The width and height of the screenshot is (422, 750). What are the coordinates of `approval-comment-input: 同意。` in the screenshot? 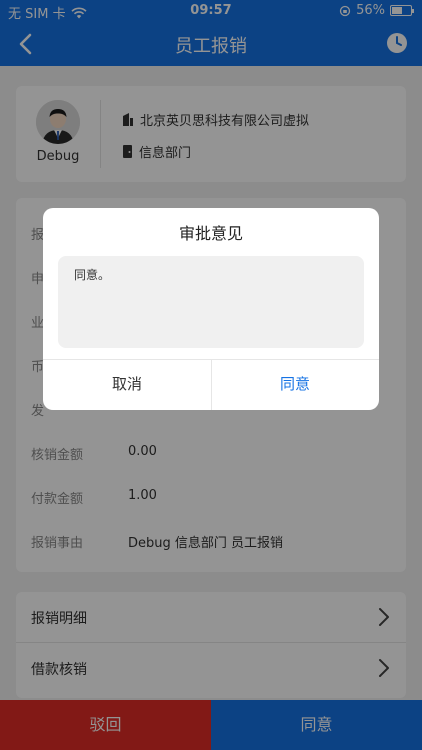 It's located at (211, 302).